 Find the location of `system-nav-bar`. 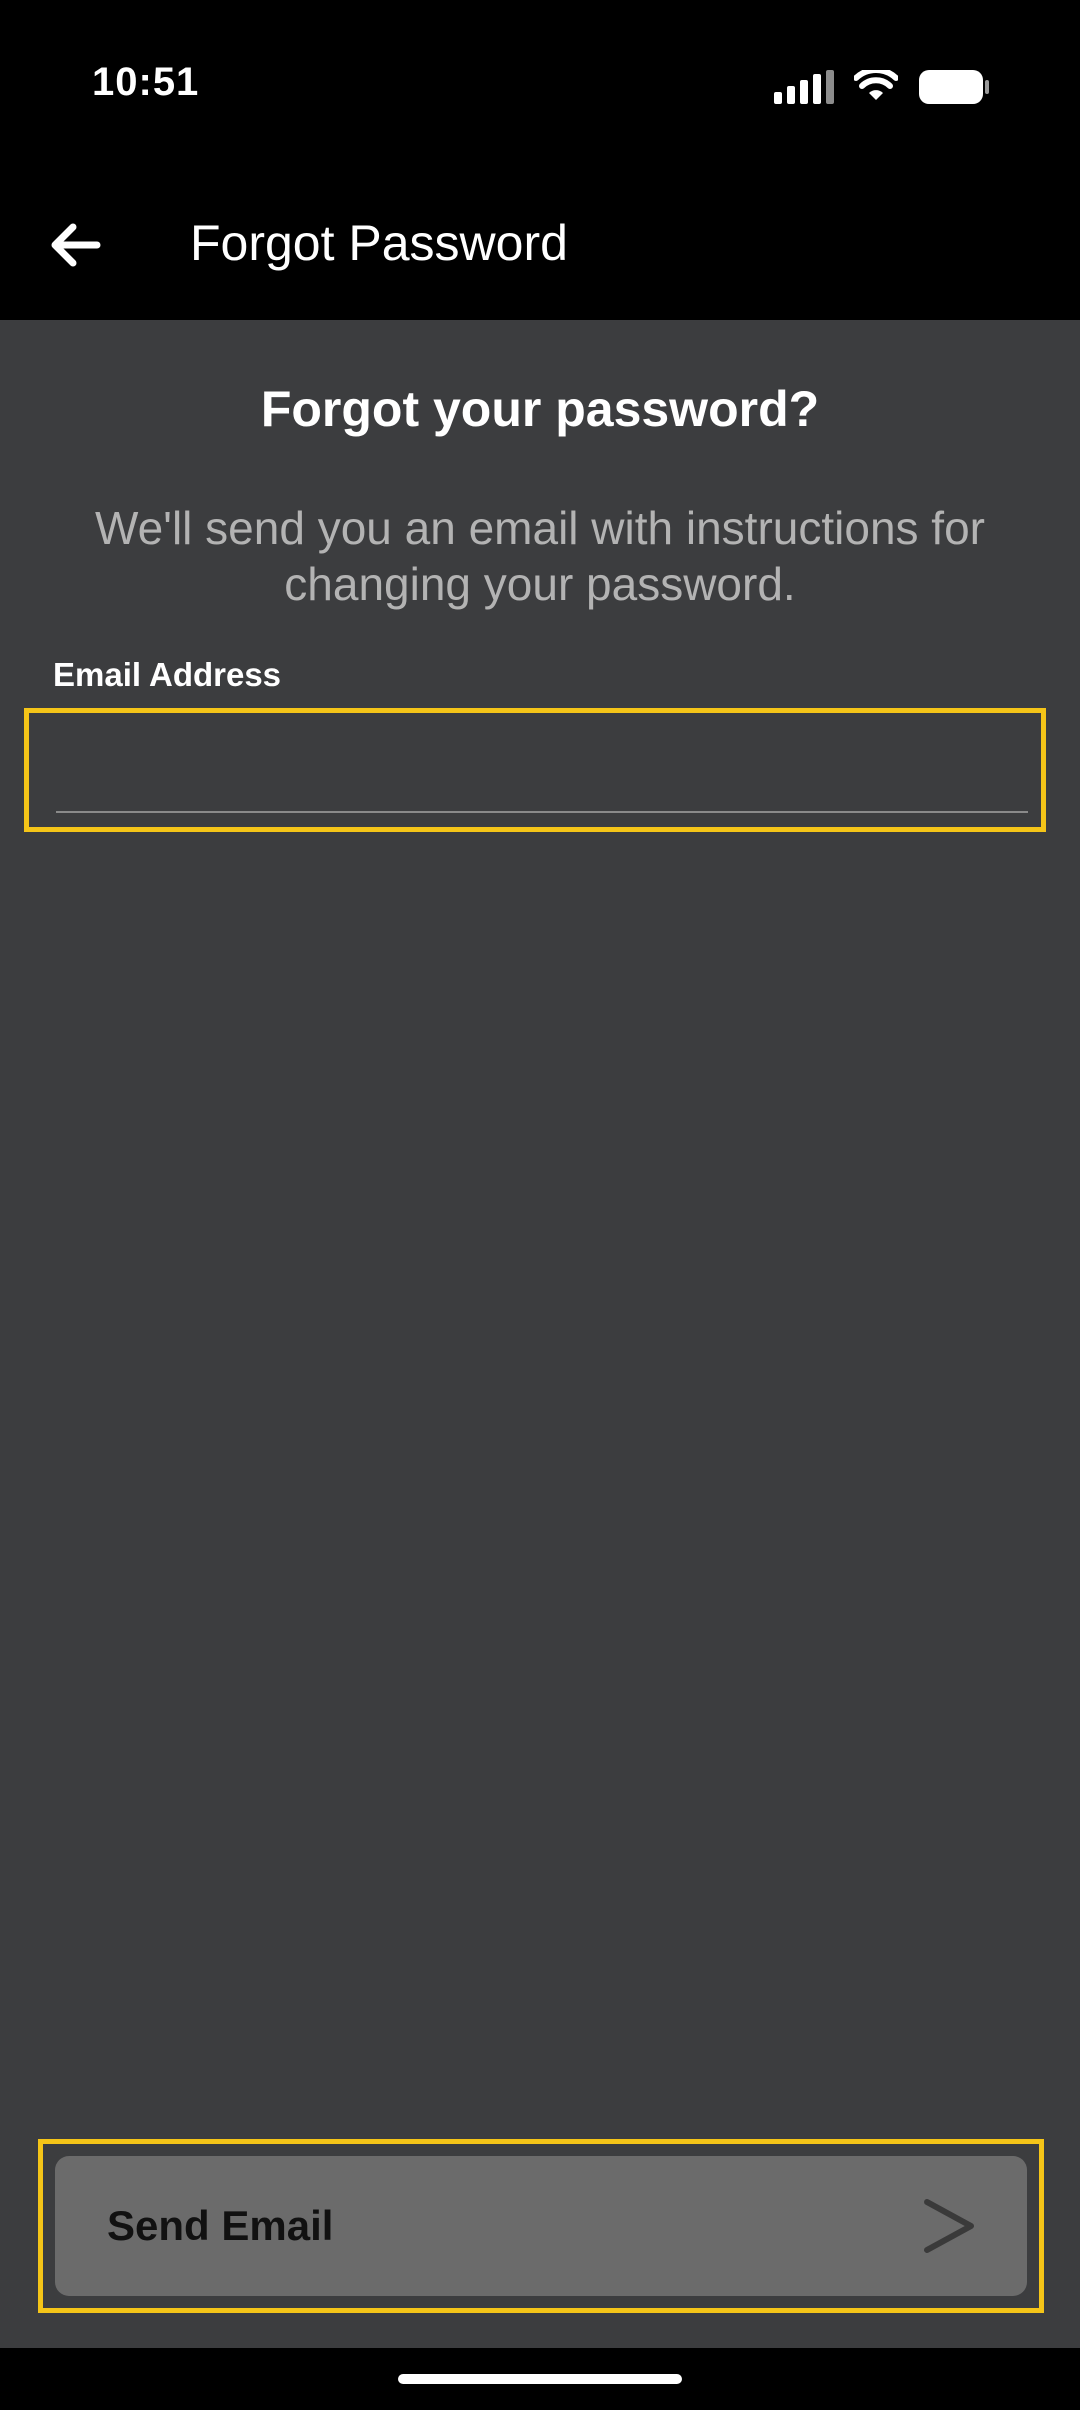

system-nav-bar is located at coordinates (540, 2379).